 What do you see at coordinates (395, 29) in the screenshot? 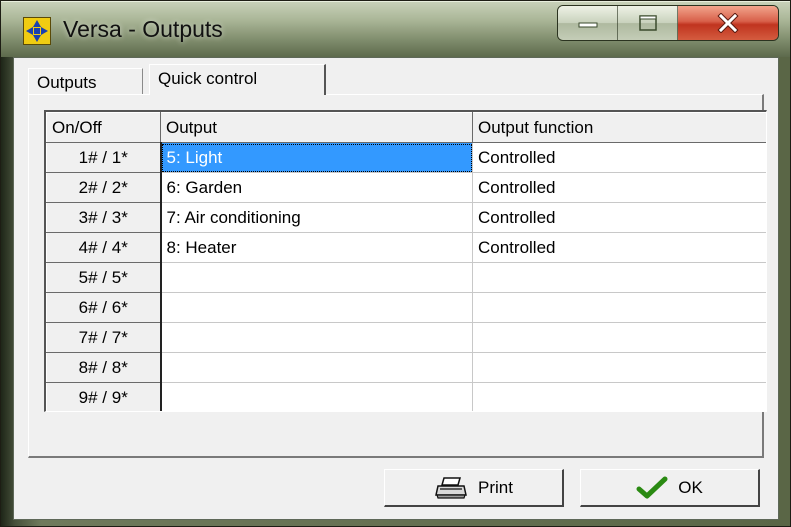
I see `title-bar: Versa - Outputs` at bounding box center [395, 29].